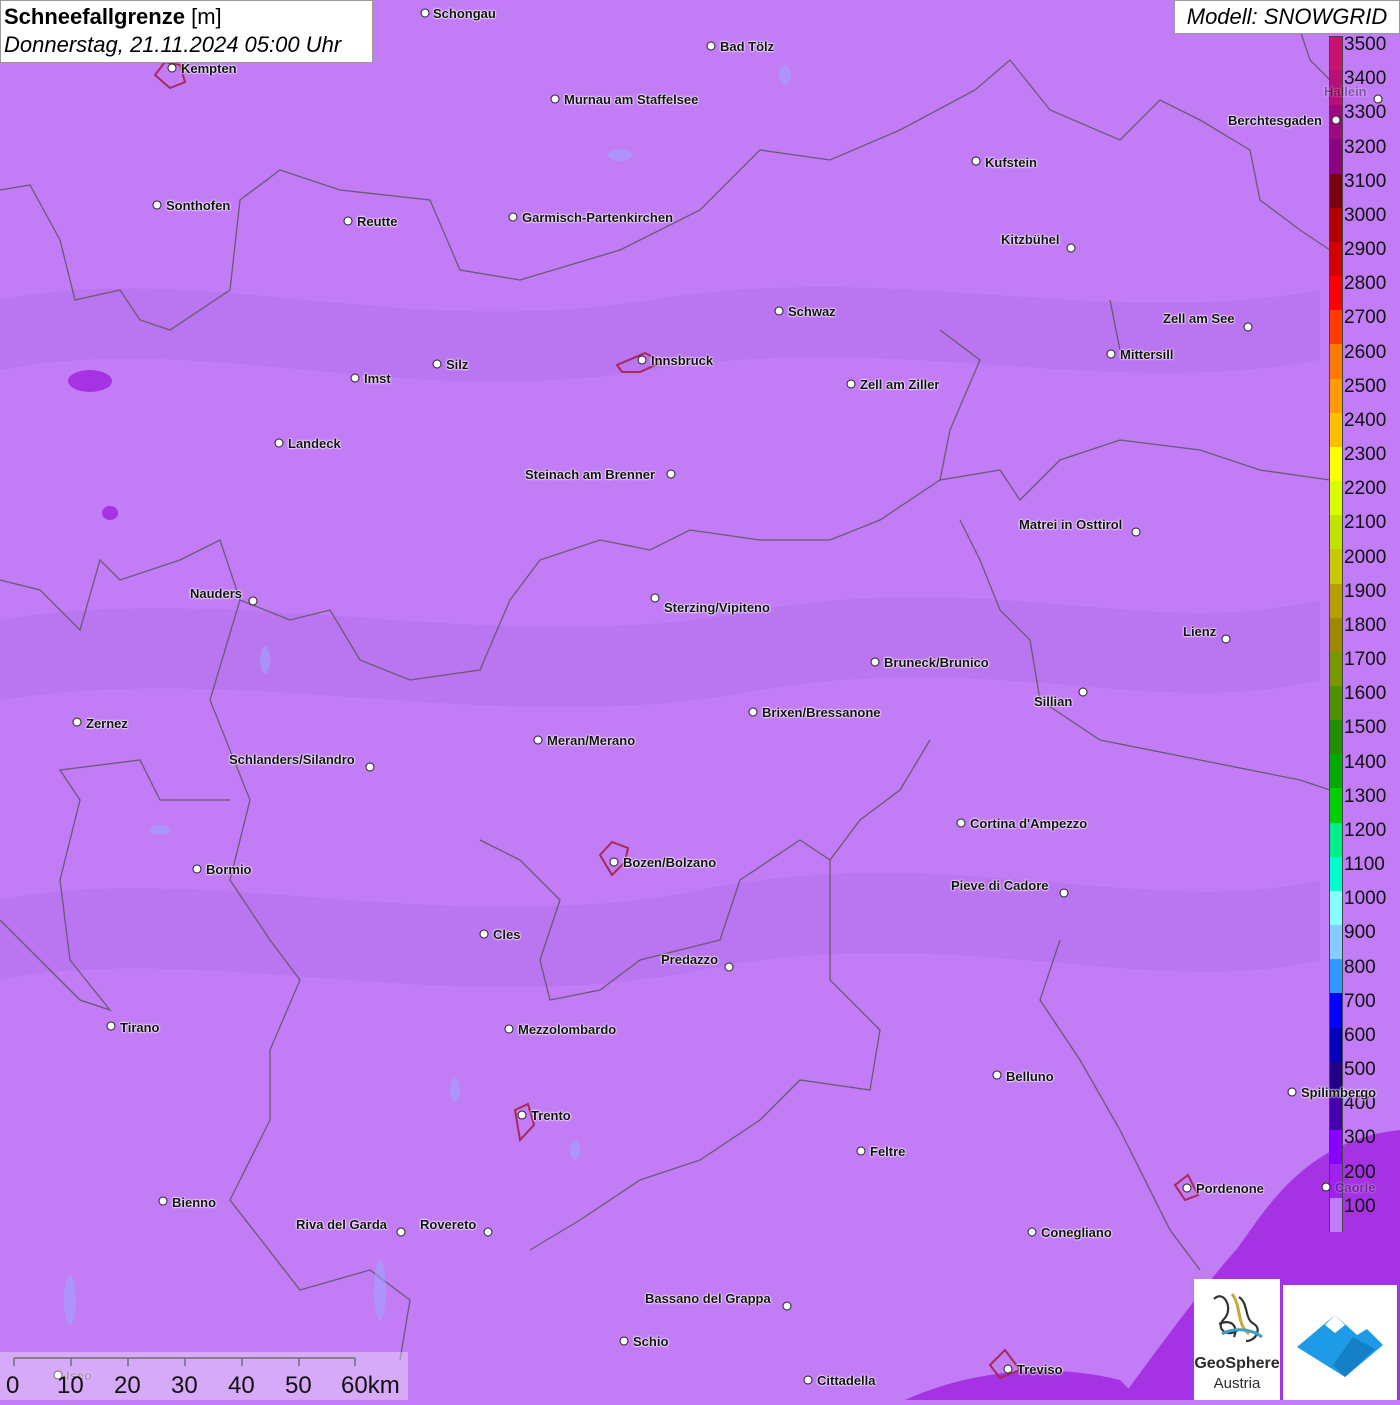 The image size is (1400, 1405). I want to click on city-label: Mezzolombardo, so click(567, 1030).